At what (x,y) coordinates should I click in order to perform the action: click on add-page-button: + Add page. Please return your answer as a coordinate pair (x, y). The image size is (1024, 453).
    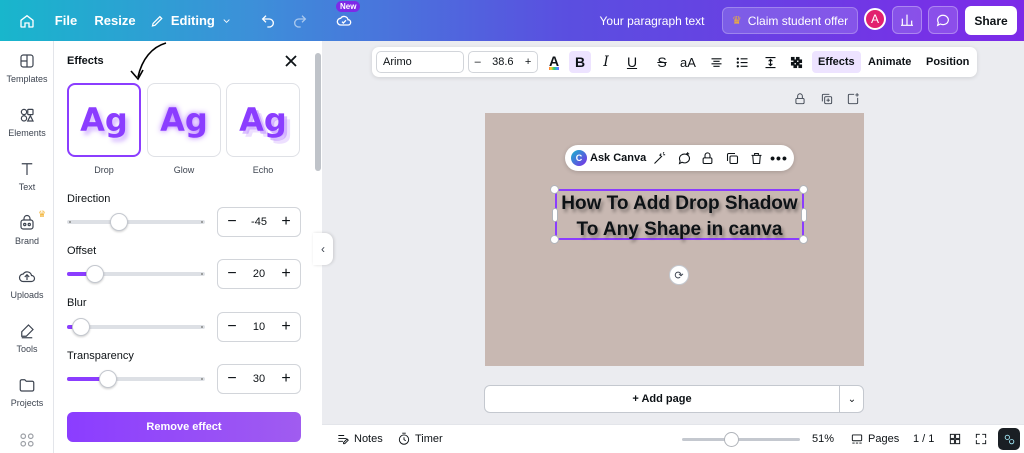
    Looking at the image, I should click on (662, 399).